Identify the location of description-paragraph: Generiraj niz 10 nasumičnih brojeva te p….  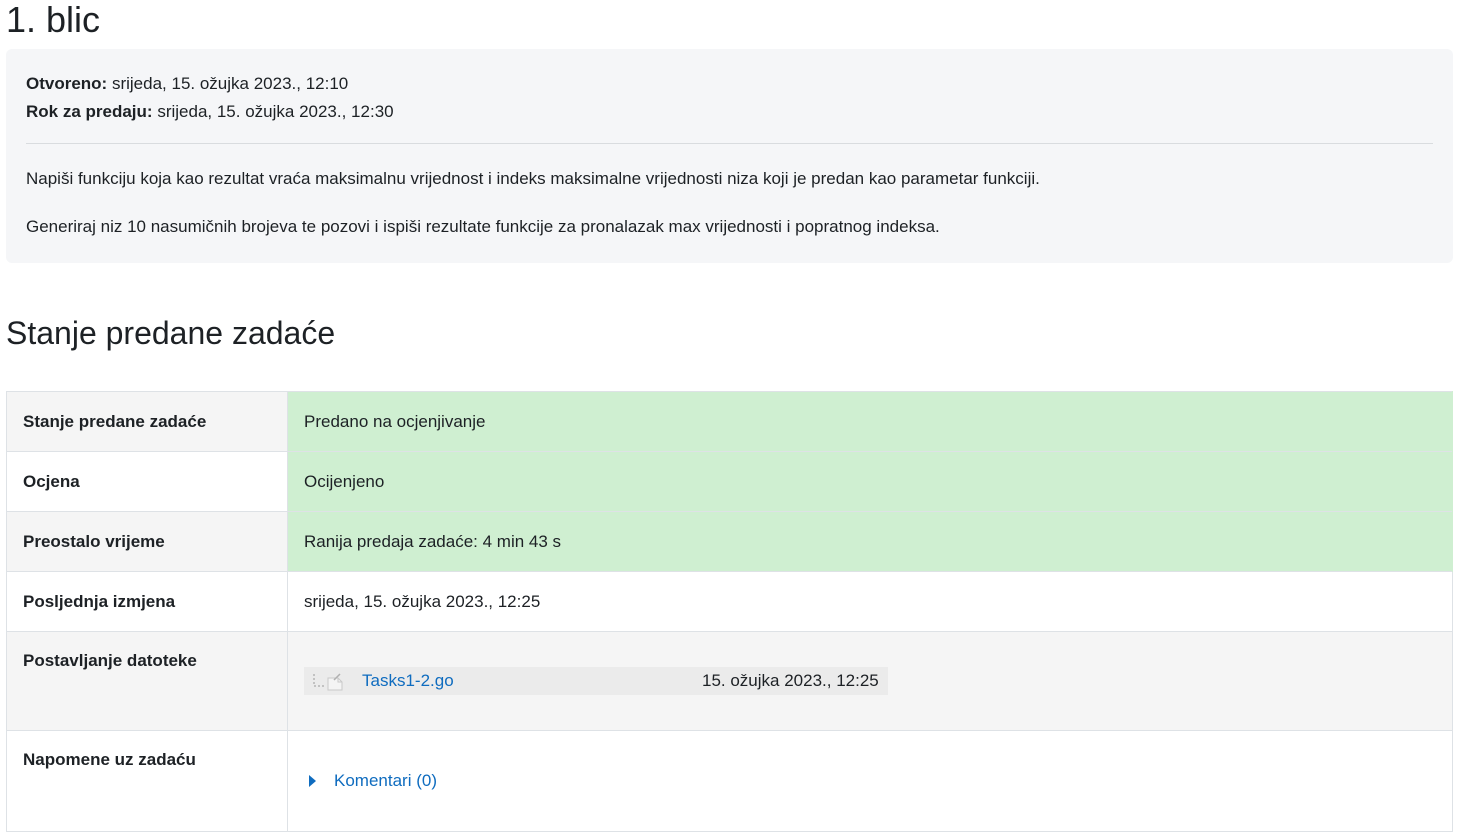
(483, 226).